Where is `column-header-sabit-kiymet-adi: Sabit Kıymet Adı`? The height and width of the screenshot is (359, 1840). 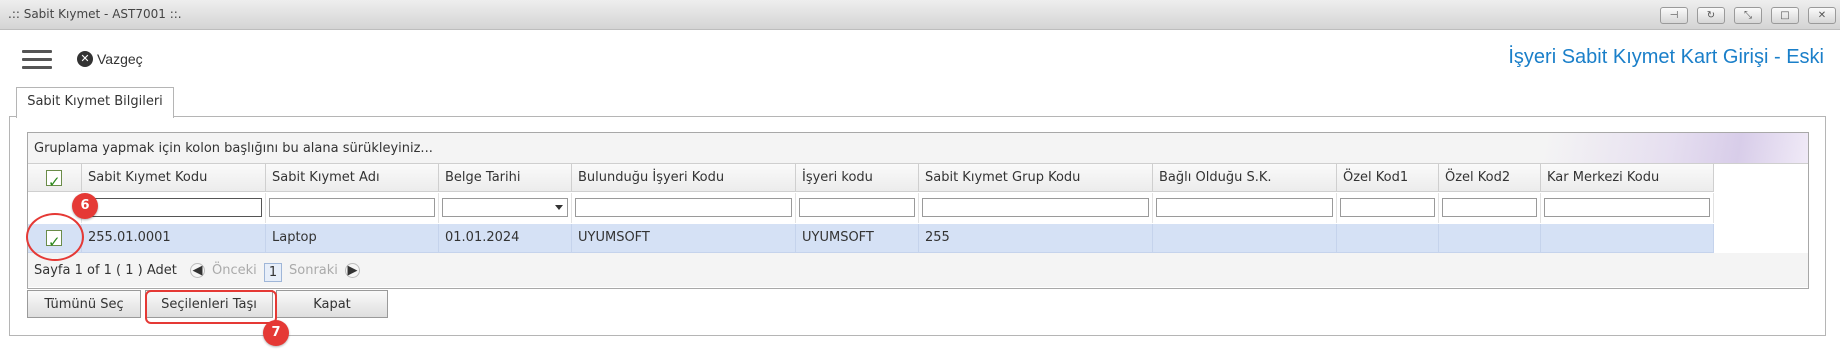 column-header-sabit-kiymet-adi: Sabit Kıymet Adı is located at coordinates (352, 178).